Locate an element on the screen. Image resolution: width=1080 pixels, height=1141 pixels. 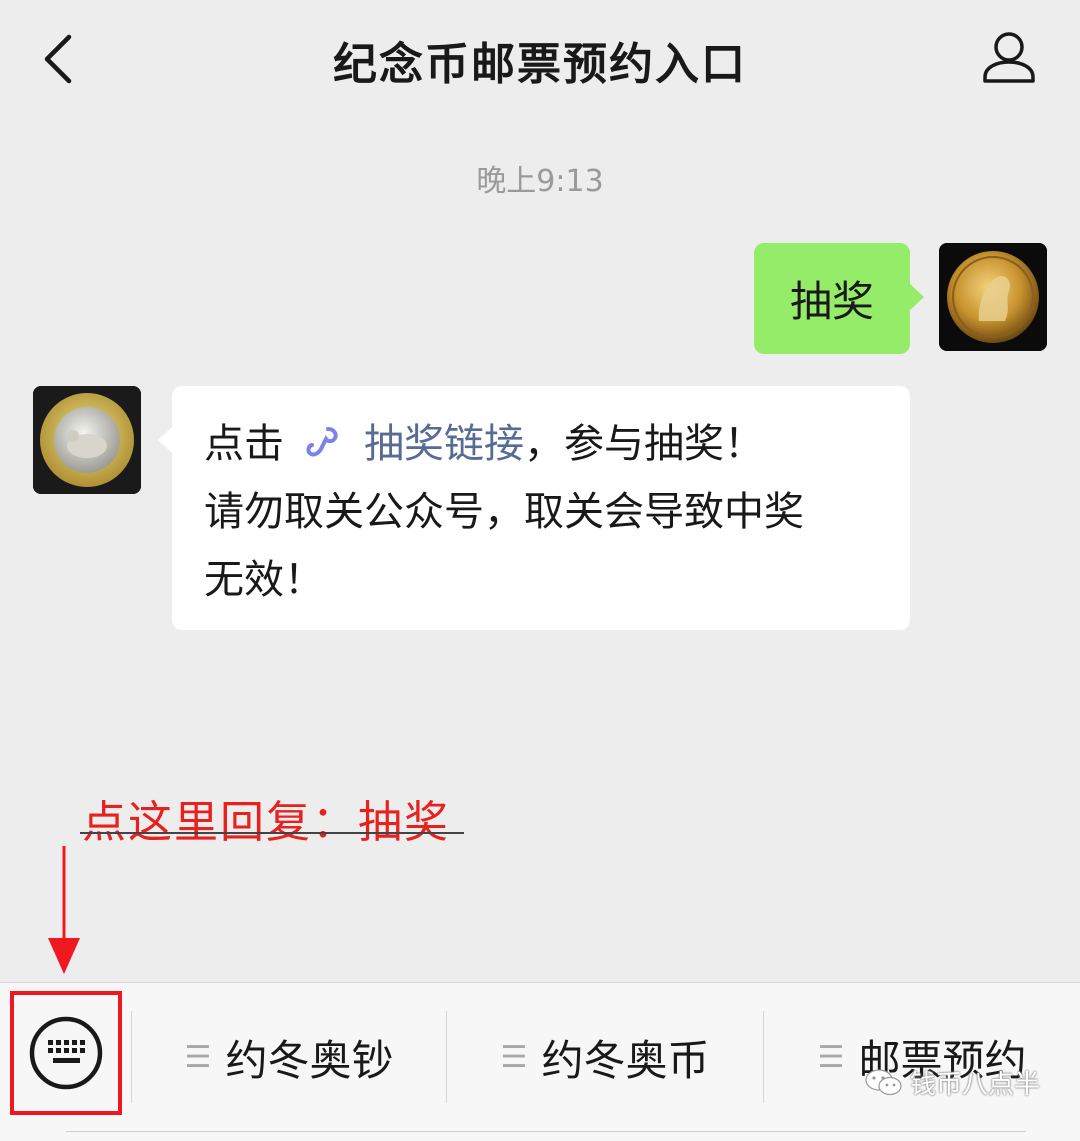
sent-message-text: 抽奖 is located at coordinates (831, 301).